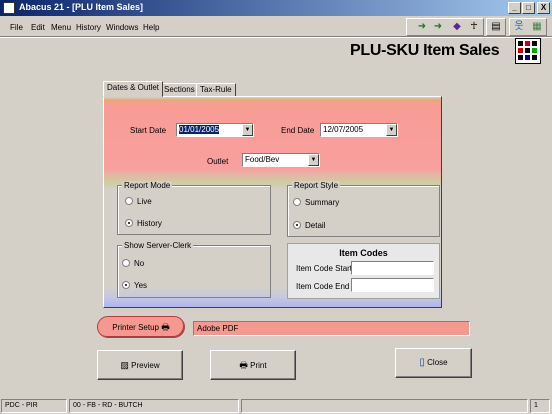  I want to click on start-date-label: Start Date, so click(148, 130).